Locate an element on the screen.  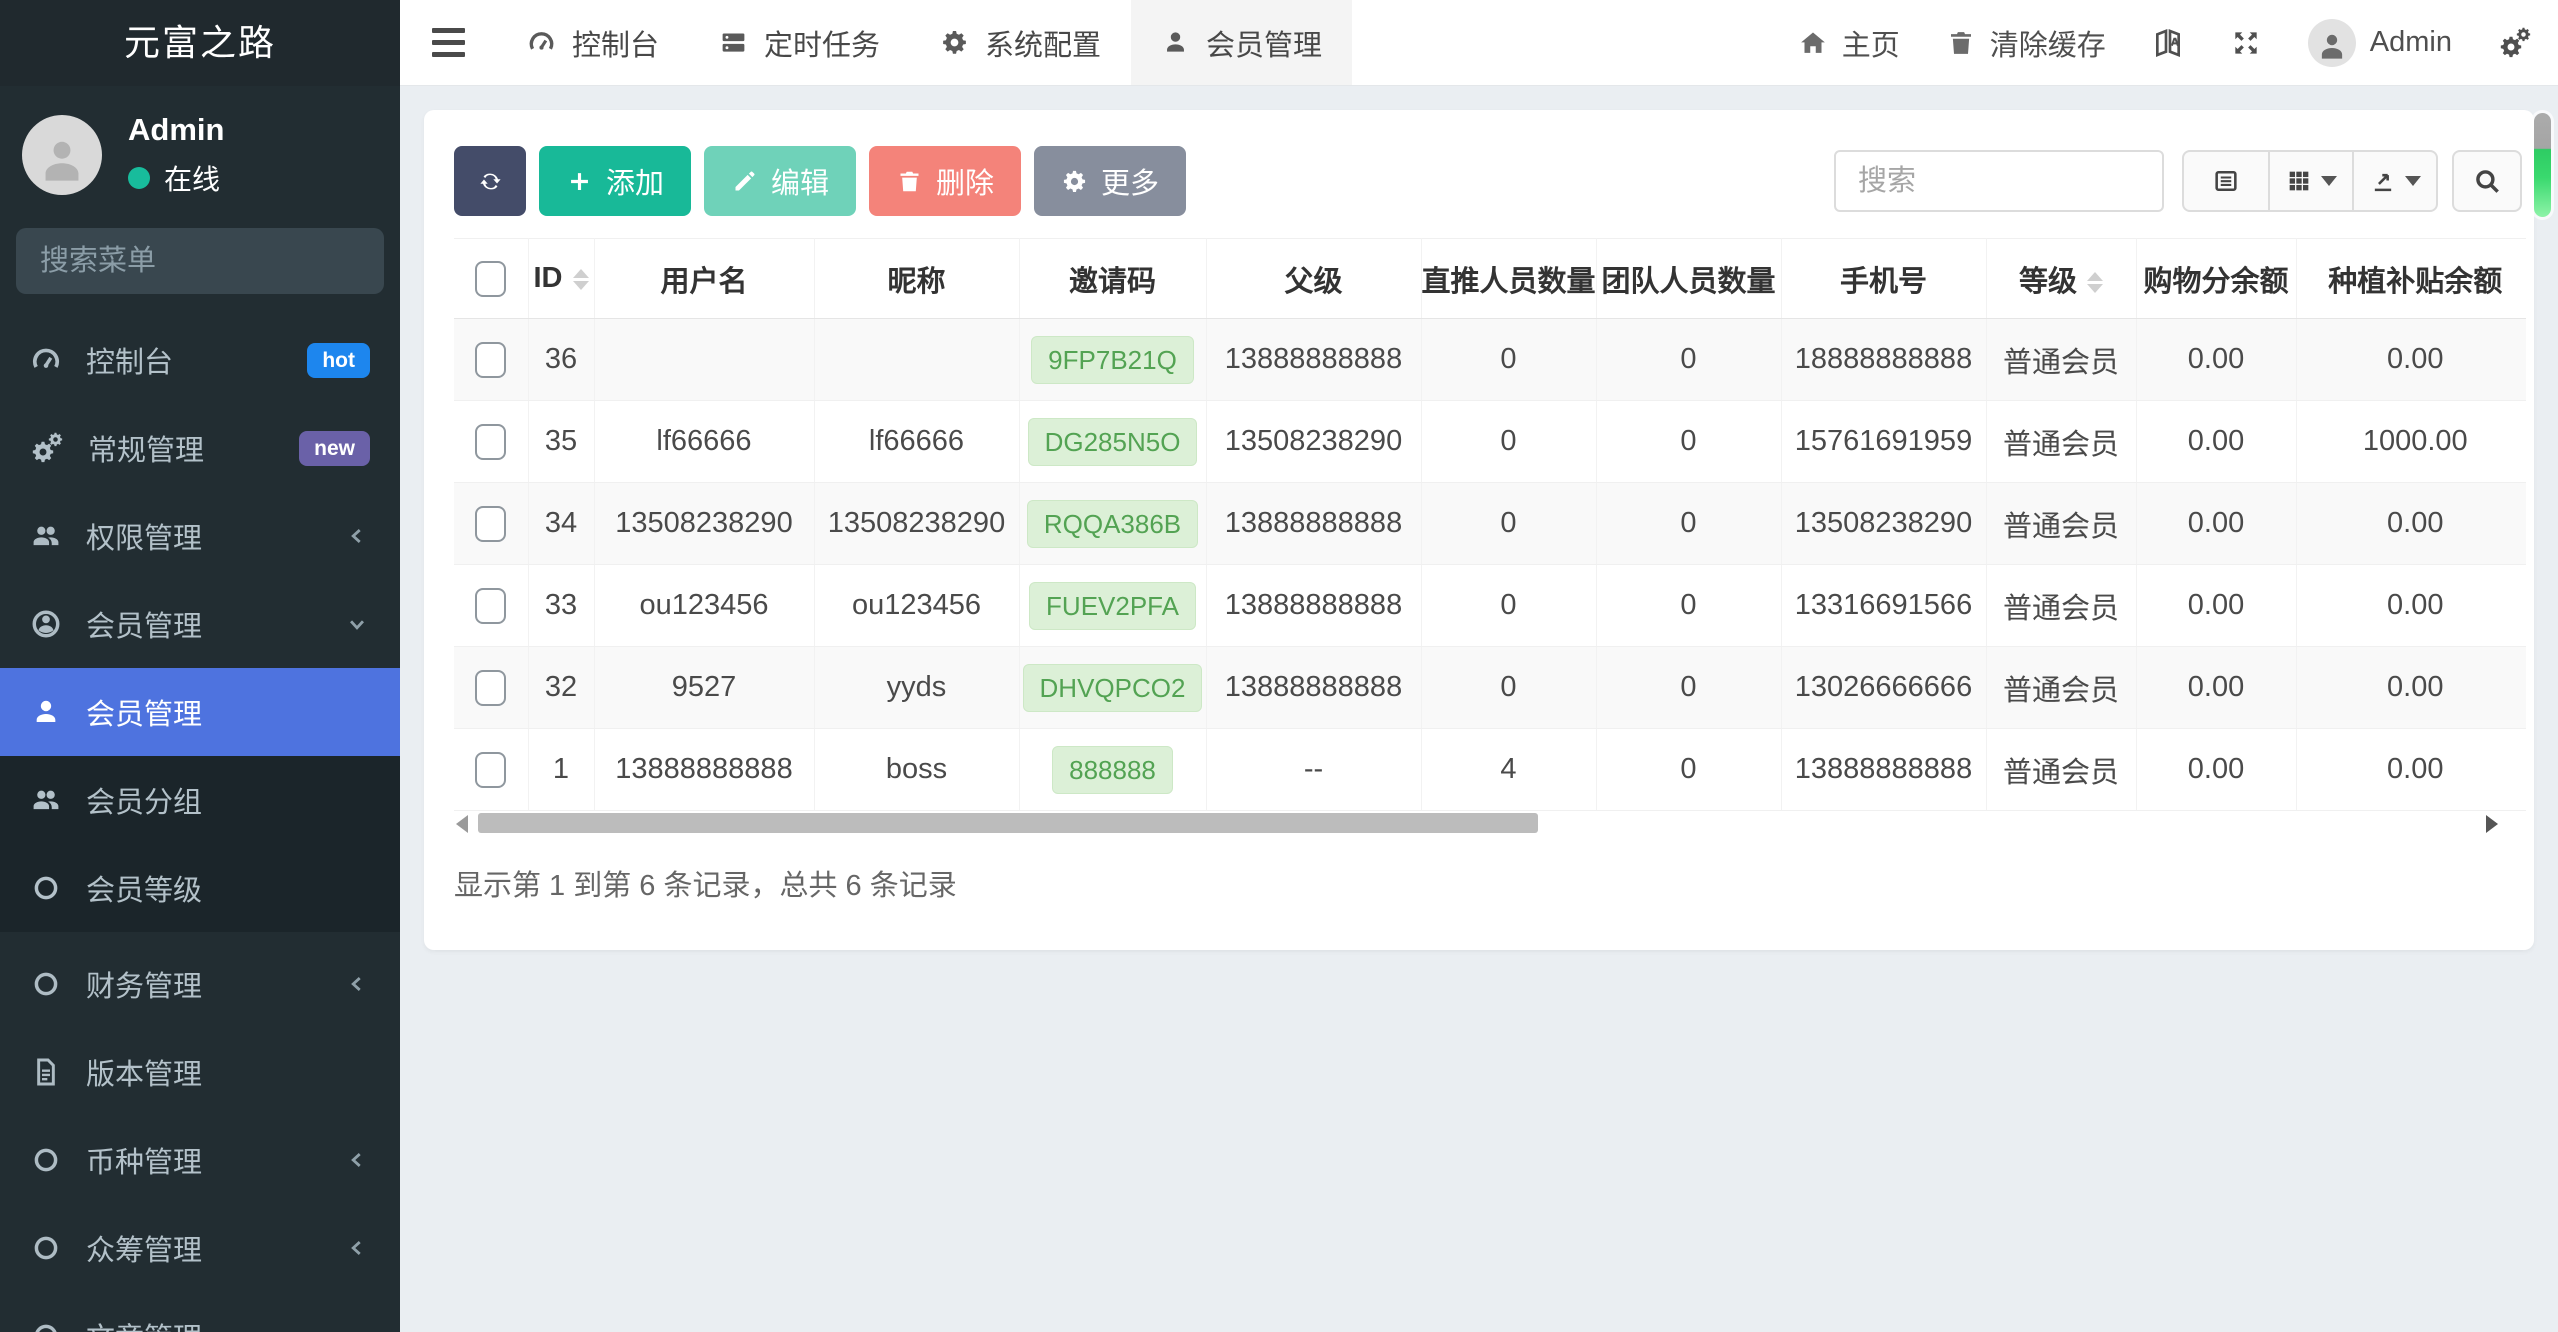
cell-id: 36 is located at coordinates (561, 359).